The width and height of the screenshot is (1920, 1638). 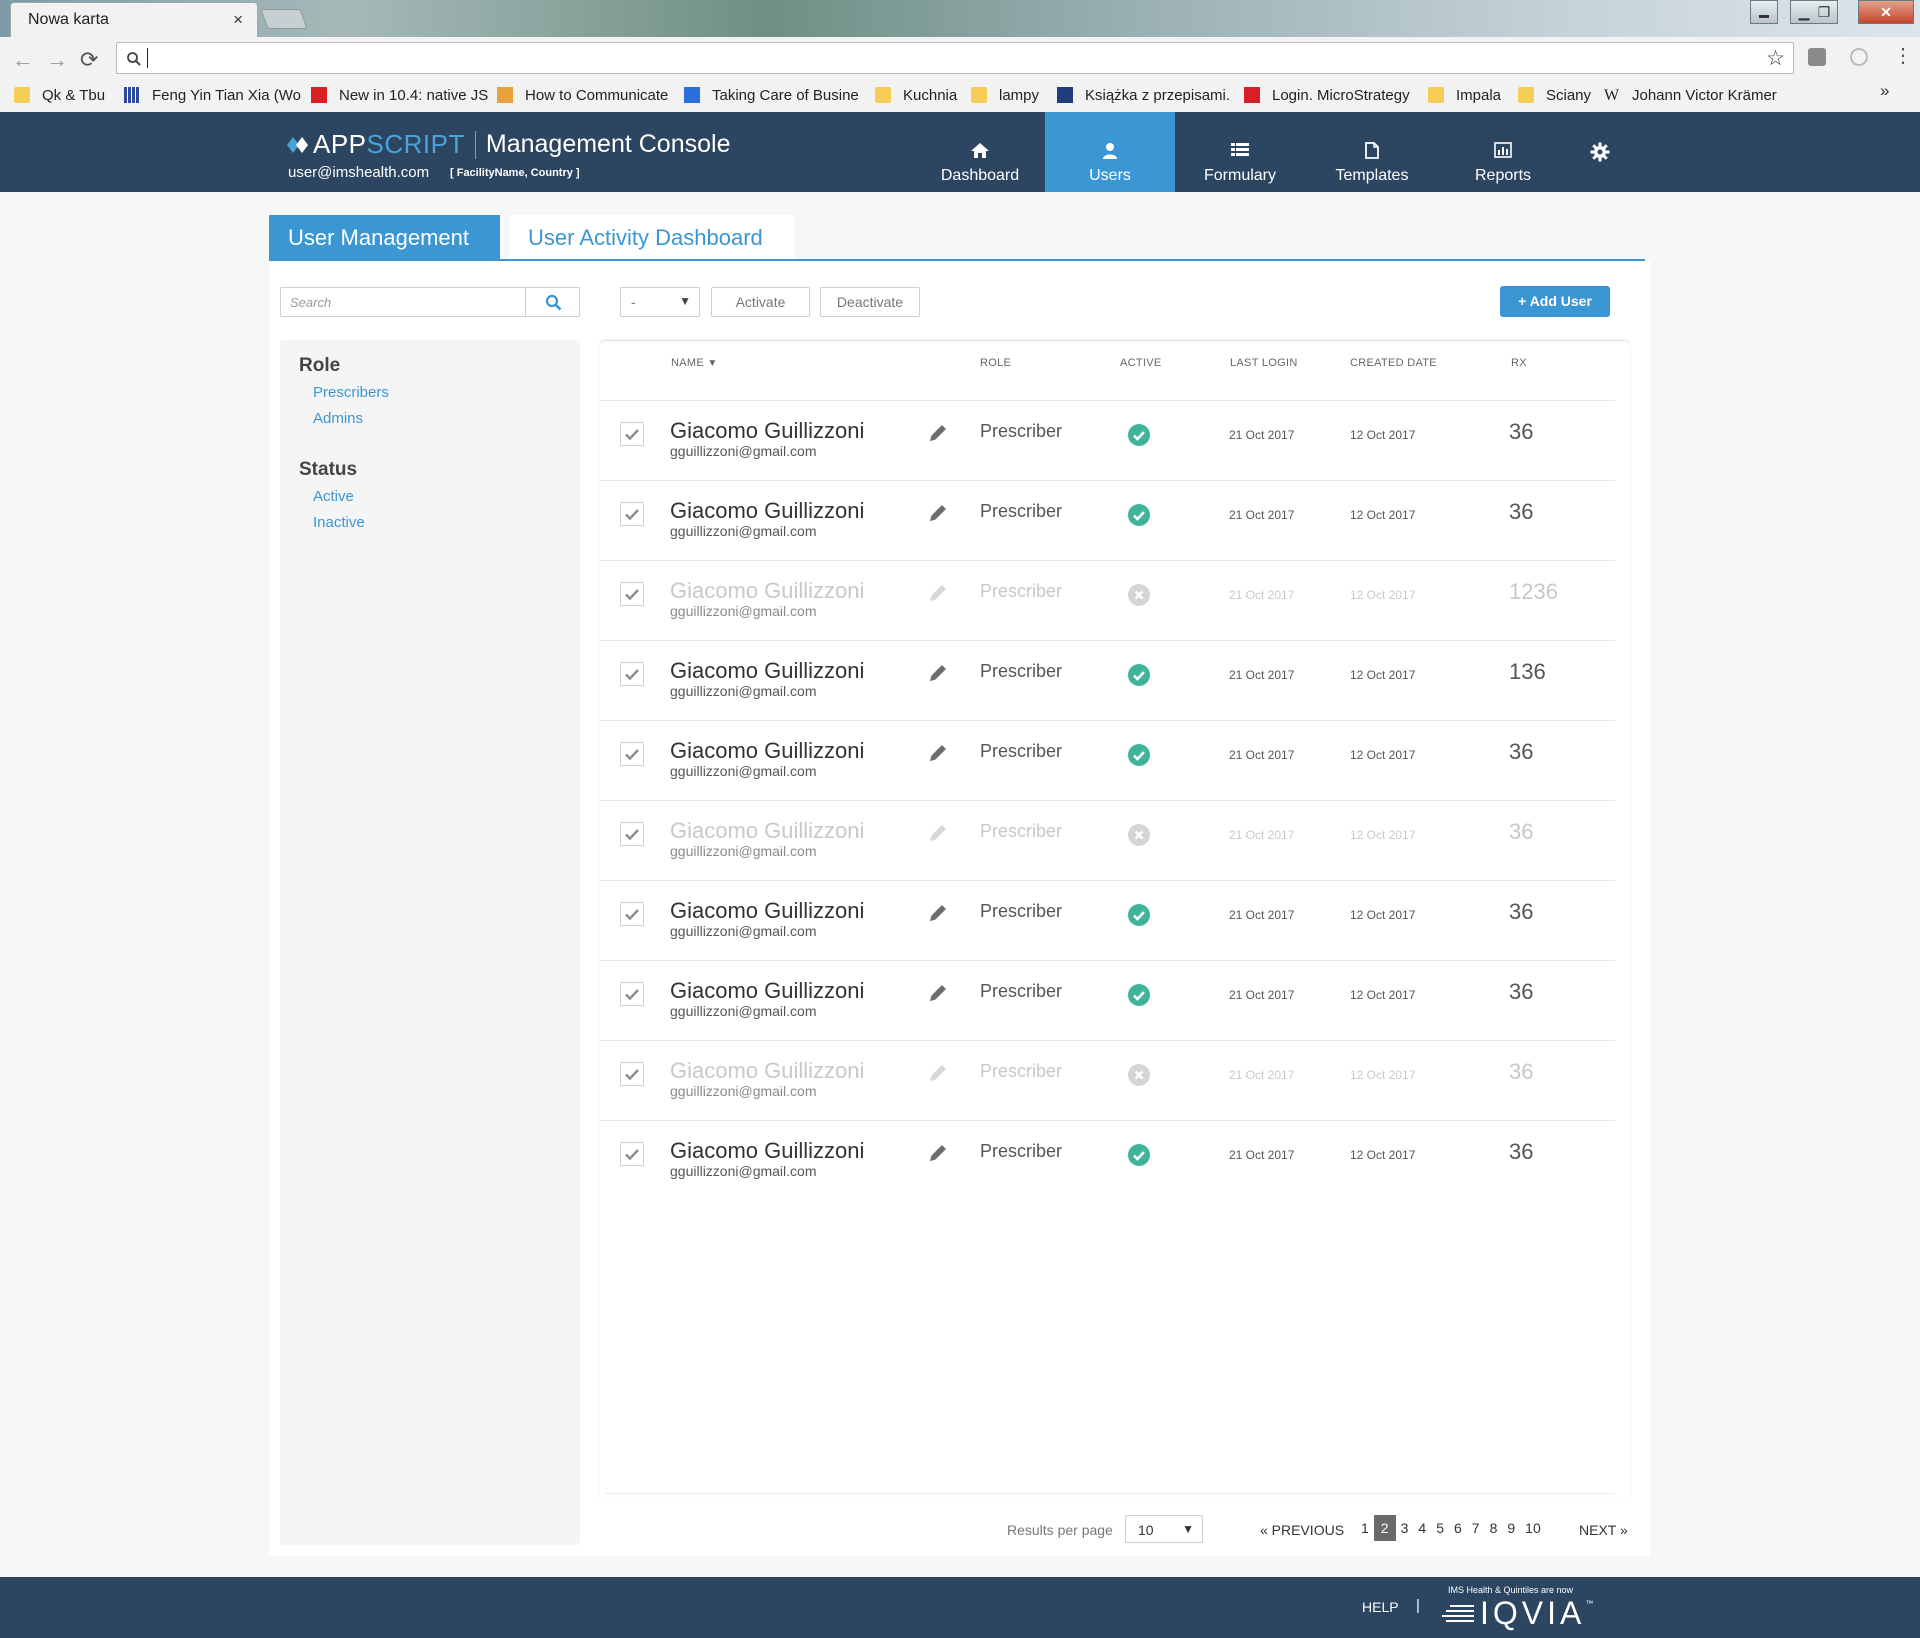 What do you see at coordinates (212, 95) in the screenshot?
I see `bookmark-item: Feng Yin Tian Xia (Wo` at bounding box center [212, 95].